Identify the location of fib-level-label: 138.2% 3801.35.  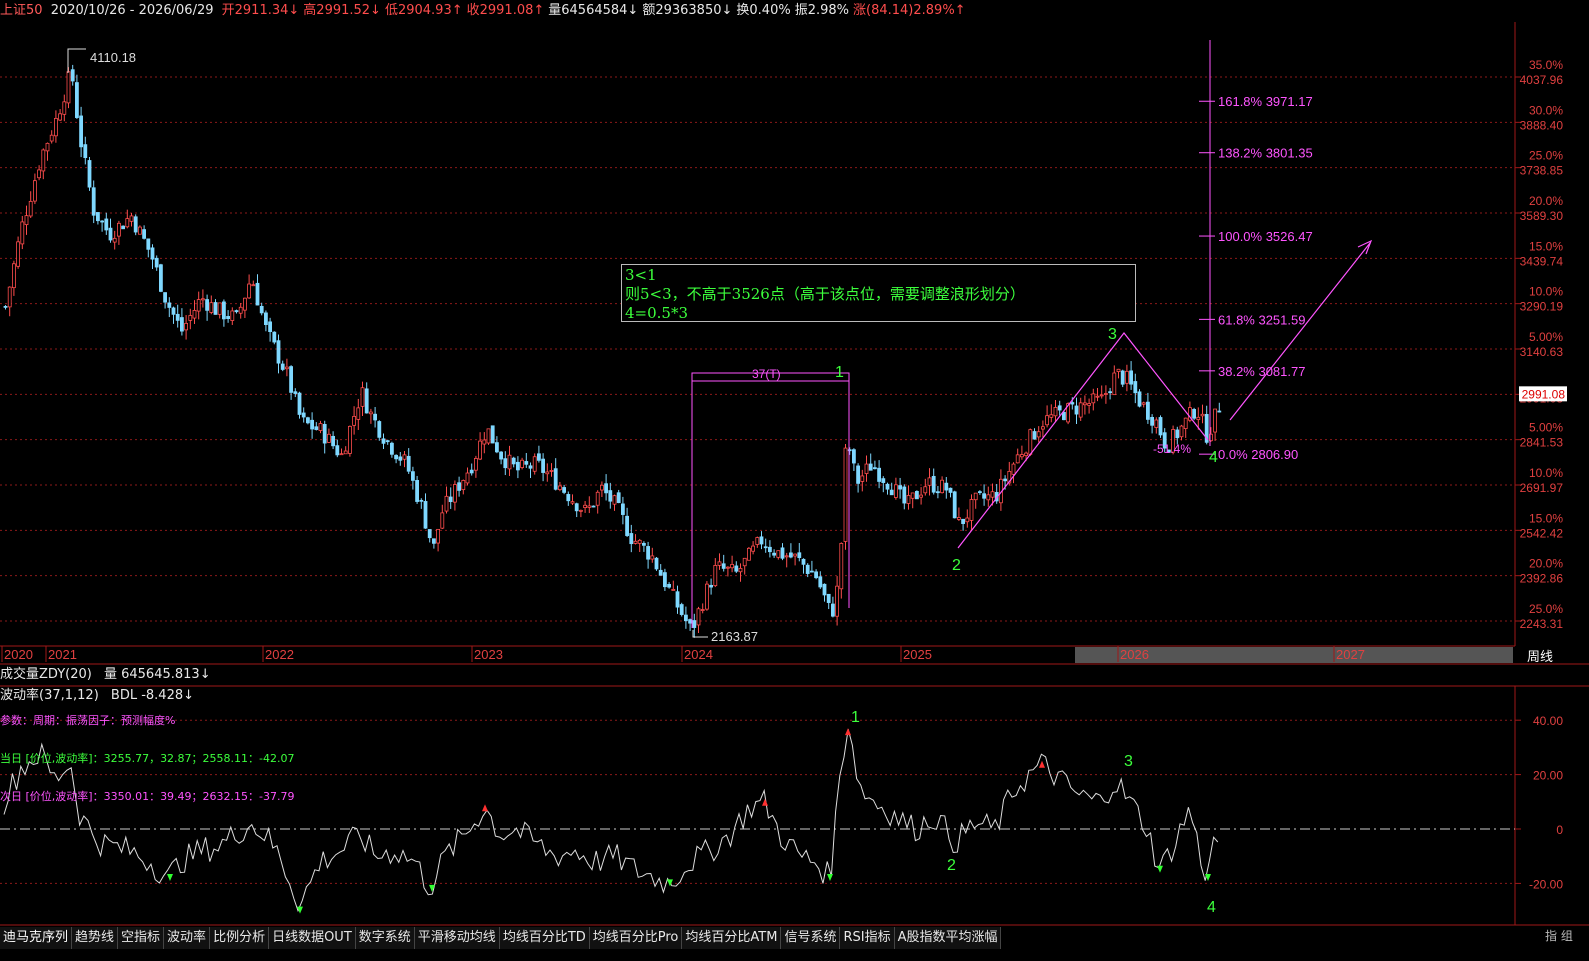
(1265, 153).